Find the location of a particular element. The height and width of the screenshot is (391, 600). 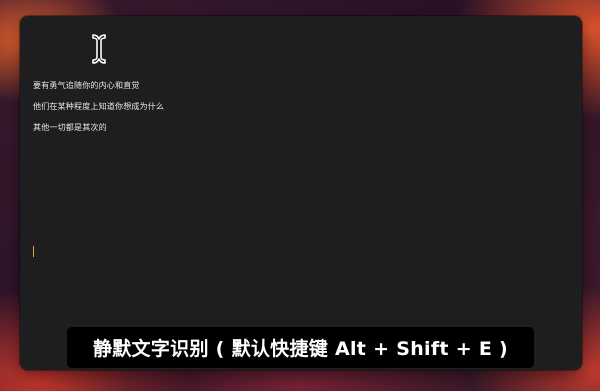

text-ibeam-cursor-icon is located at coordinates (99, 49).